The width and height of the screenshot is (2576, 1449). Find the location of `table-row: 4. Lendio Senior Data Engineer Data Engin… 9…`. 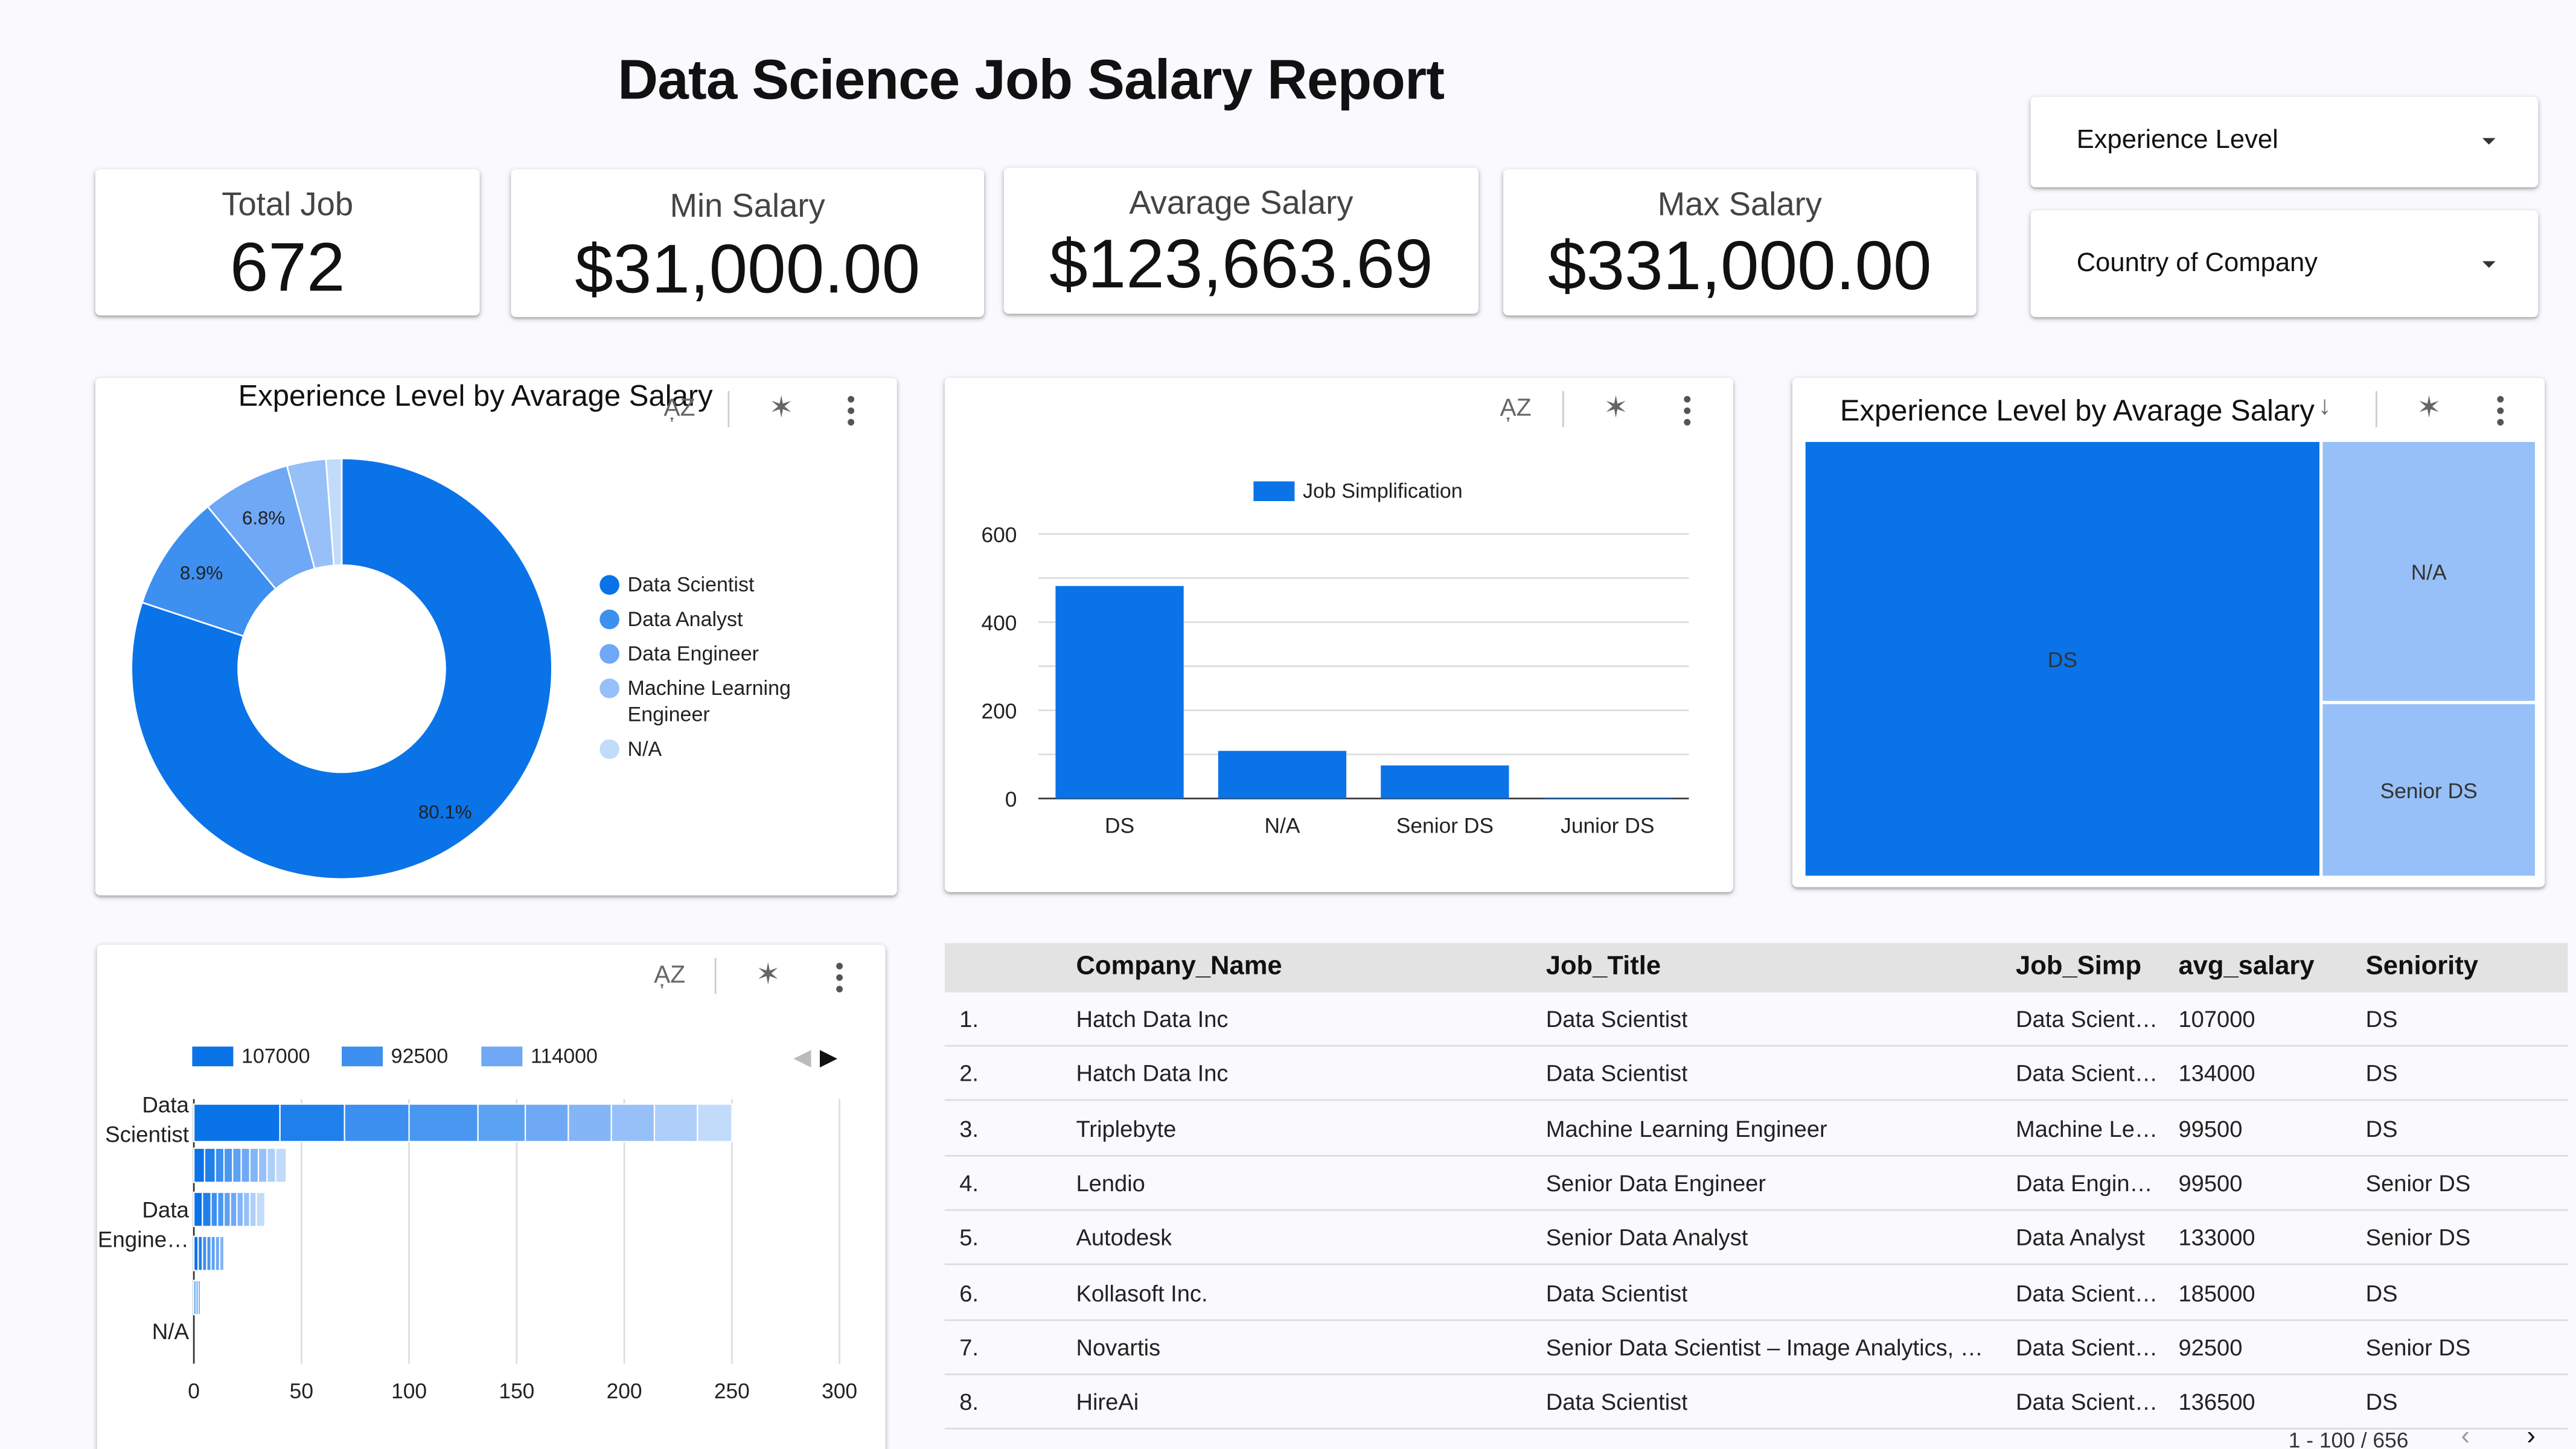

table-row: 4. Lendio Senior Data Engineer Data Engin… 9… is located at coordinates (1756, 1184).